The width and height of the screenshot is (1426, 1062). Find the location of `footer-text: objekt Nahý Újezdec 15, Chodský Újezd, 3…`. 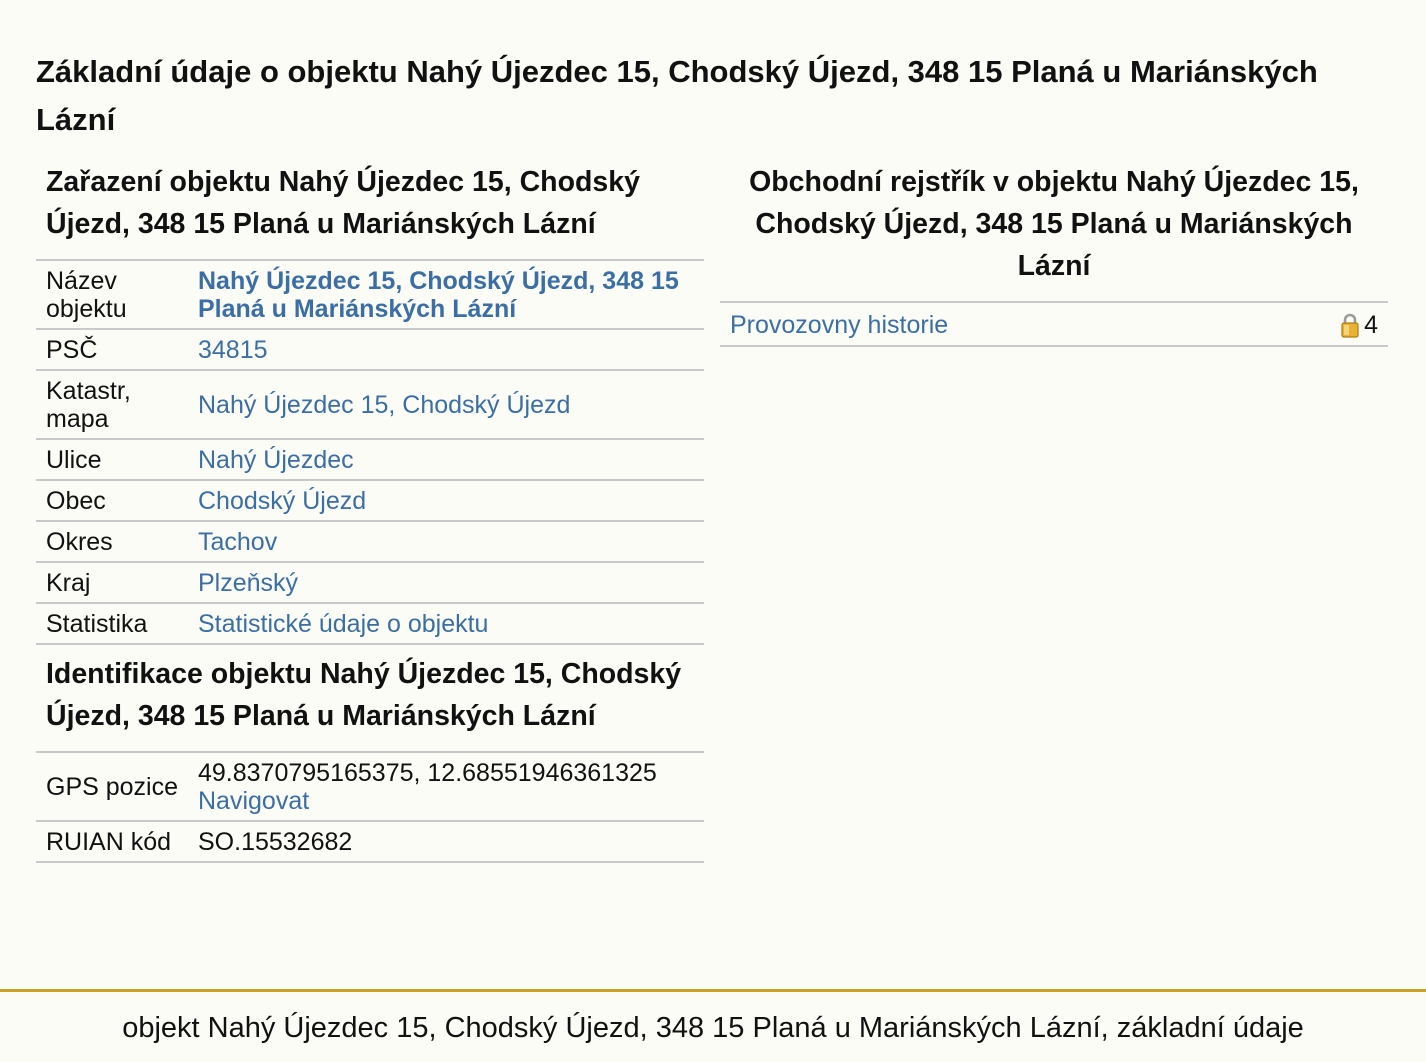

footer-text: objekt Nahý Újezdec 15, Chodský Újezd, 3… is located at coordinates (713, 1028).